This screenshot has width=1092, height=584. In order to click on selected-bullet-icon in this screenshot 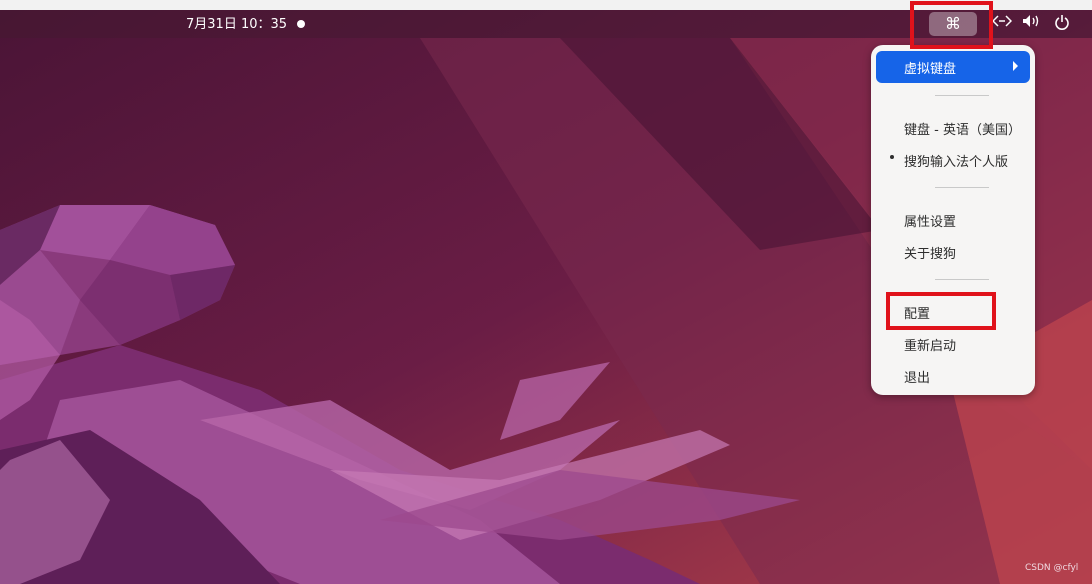, I will do `click(892, 157)`.